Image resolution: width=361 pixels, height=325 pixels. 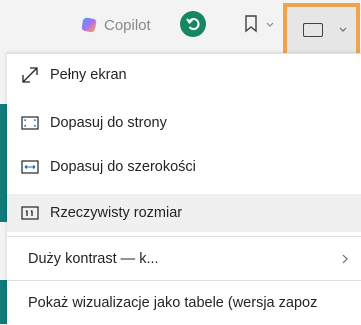 I want to click on menu-item-label: Dopasuj do szerokości, so click(x=123, y=167).